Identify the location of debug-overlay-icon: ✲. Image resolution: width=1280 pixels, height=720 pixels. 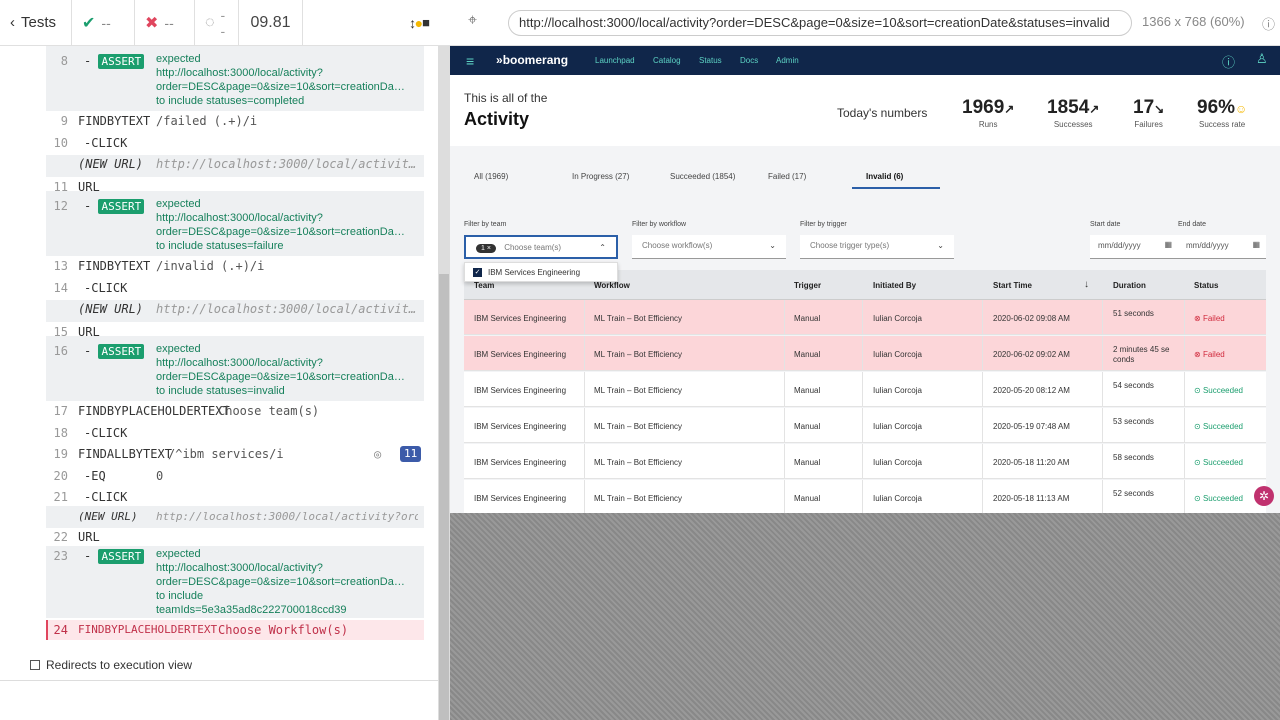
(1264, 496).